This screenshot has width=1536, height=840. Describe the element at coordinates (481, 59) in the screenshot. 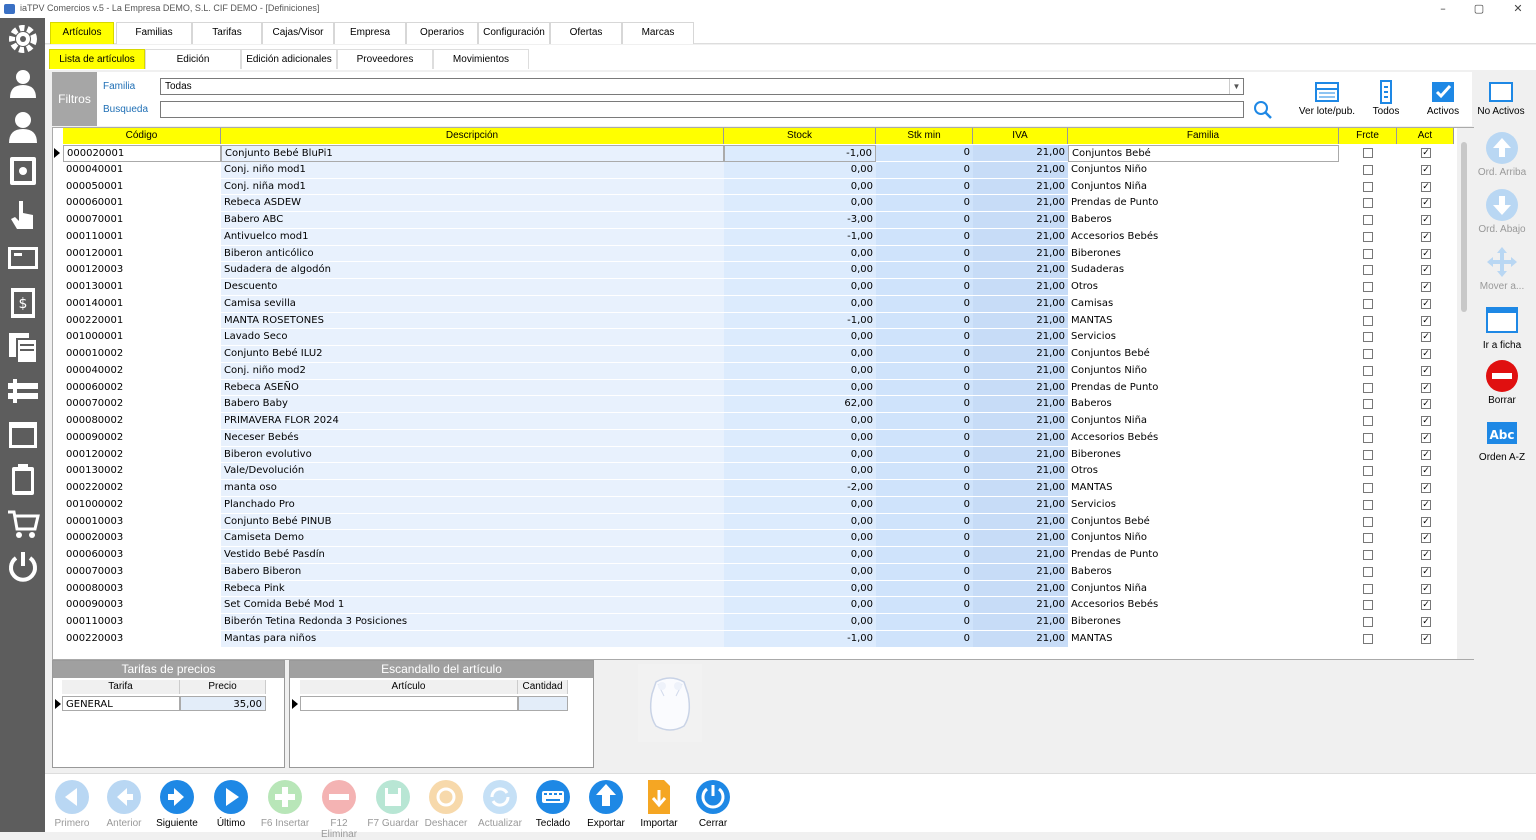

I see `tab-movimientos: Movimientos` at that location.